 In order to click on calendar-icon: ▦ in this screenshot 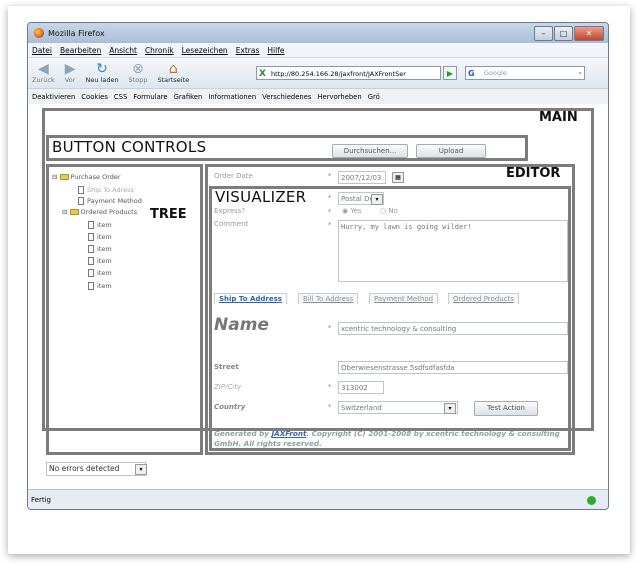, I will do `click(398, 177)`.